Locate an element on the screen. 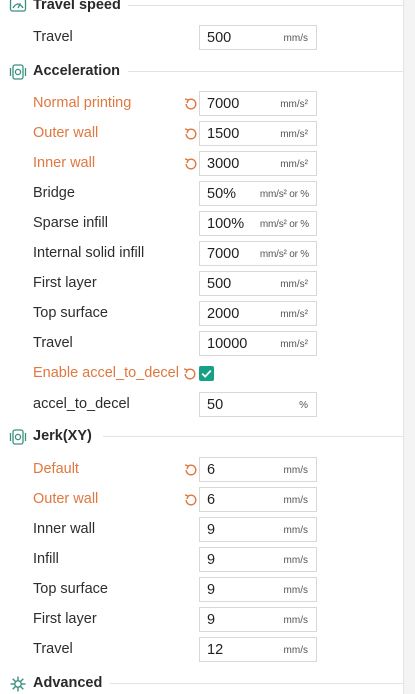  field-value: 50% is located at coordinates (222, 194).